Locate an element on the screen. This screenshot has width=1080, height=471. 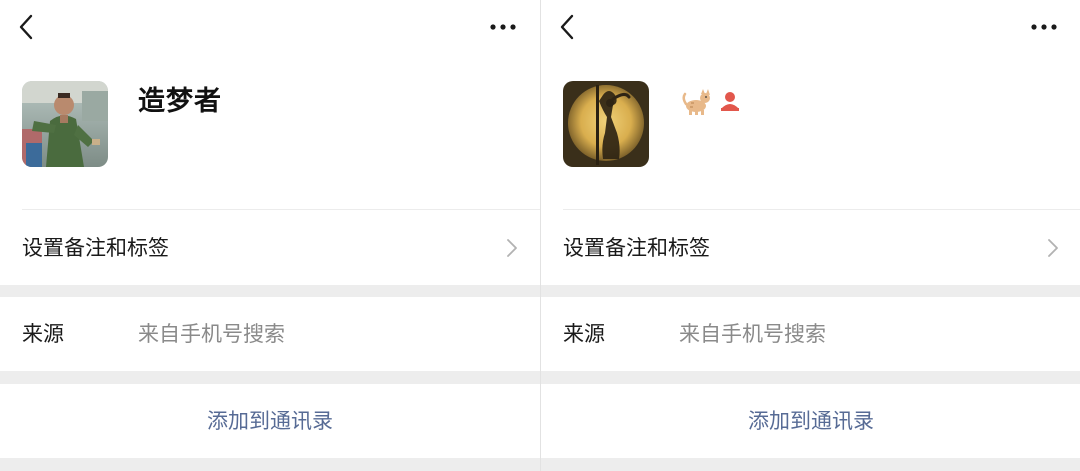
nickname-emoji-group is located at coordinates (711, 101).